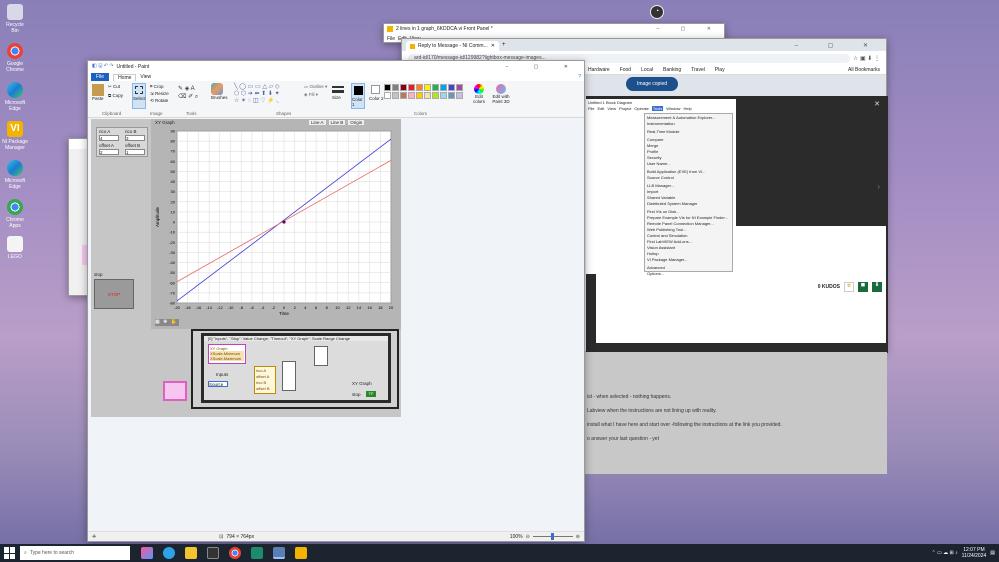  I want to click on offset-a-input: 2, so click(109, 152).